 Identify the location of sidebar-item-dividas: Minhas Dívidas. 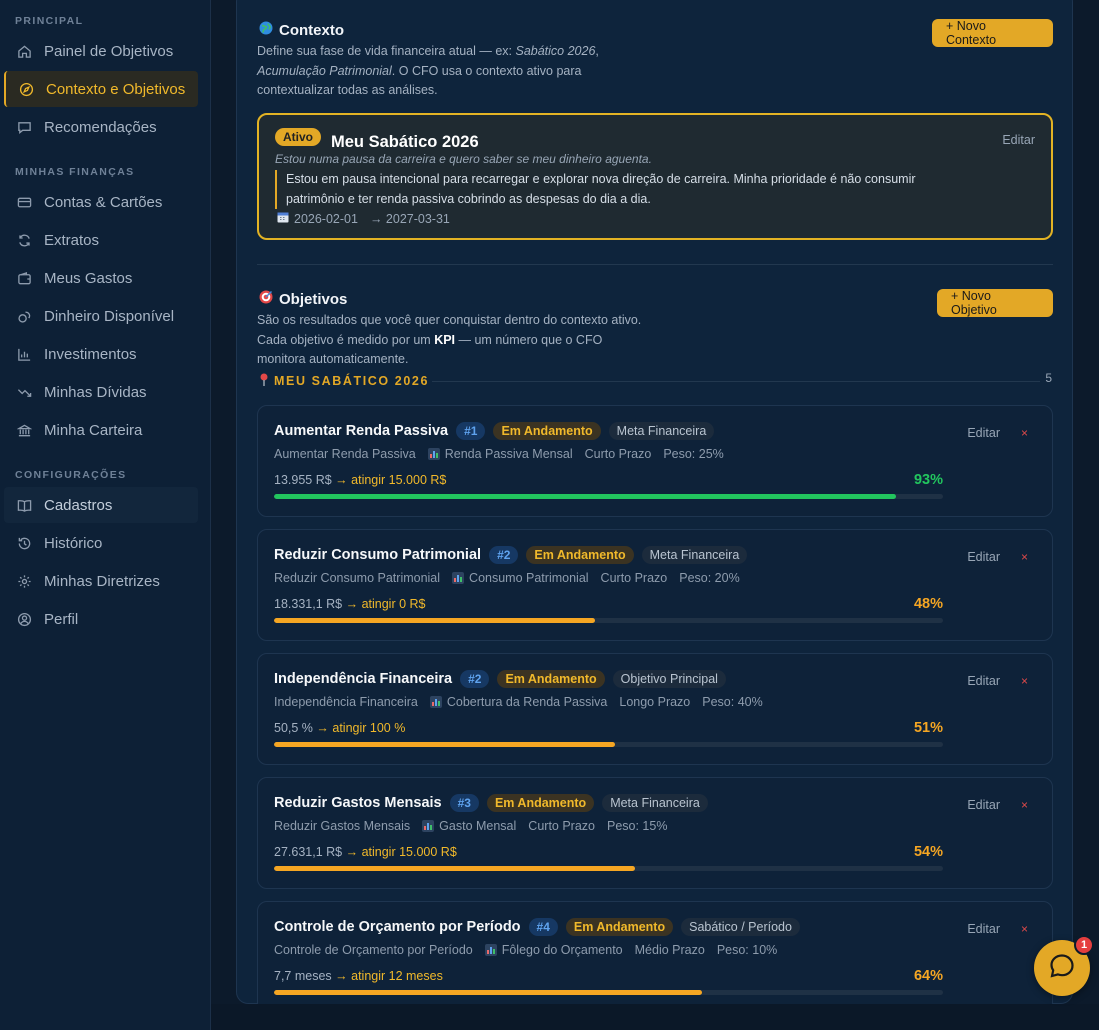
(101, 392).